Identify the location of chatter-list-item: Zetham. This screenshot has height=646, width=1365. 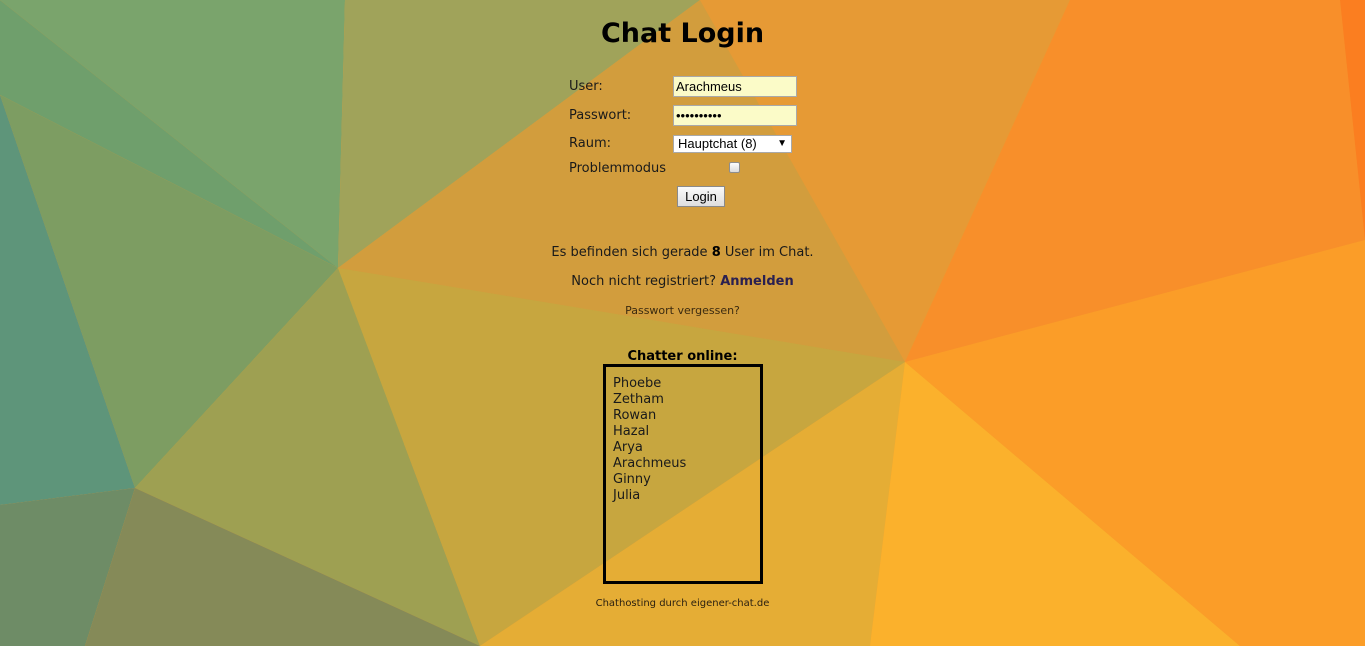
(686, 400).